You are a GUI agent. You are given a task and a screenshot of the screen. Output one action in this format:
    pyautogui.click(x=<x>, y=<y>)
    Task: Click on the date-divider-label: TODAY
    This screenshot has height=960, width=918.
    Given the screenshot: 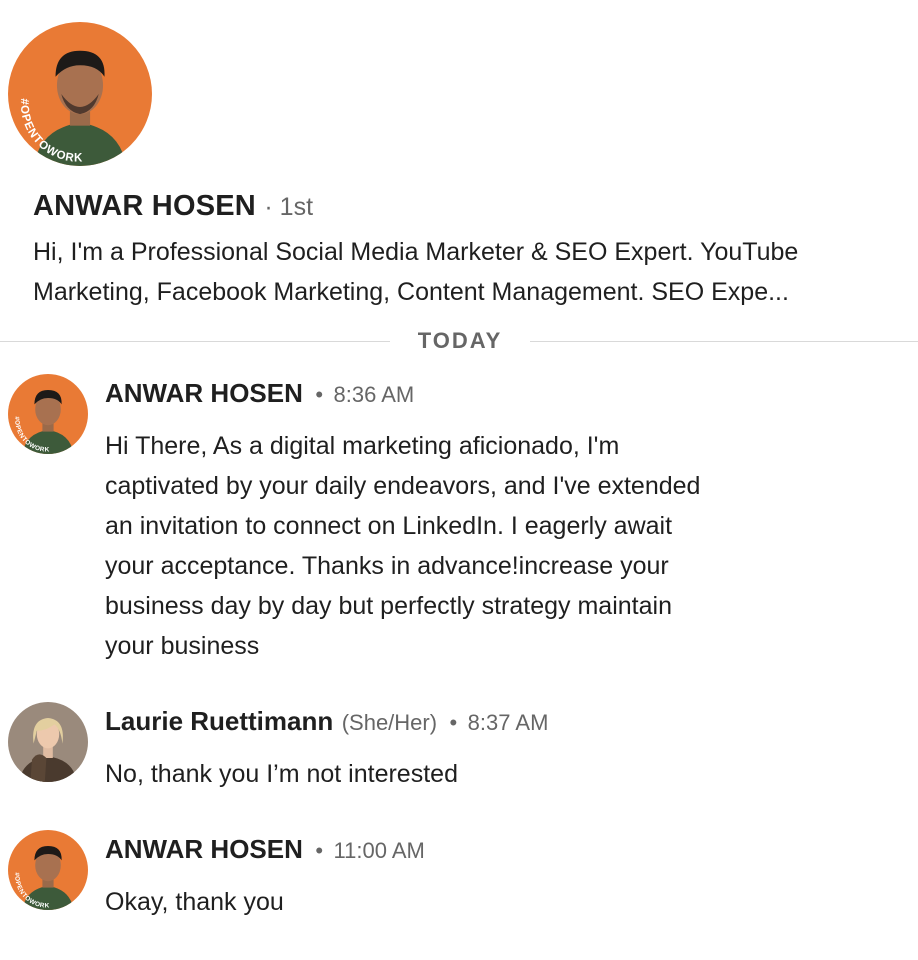 What is the action you would take?
    pyautogui.click(x=460, y=340)
    